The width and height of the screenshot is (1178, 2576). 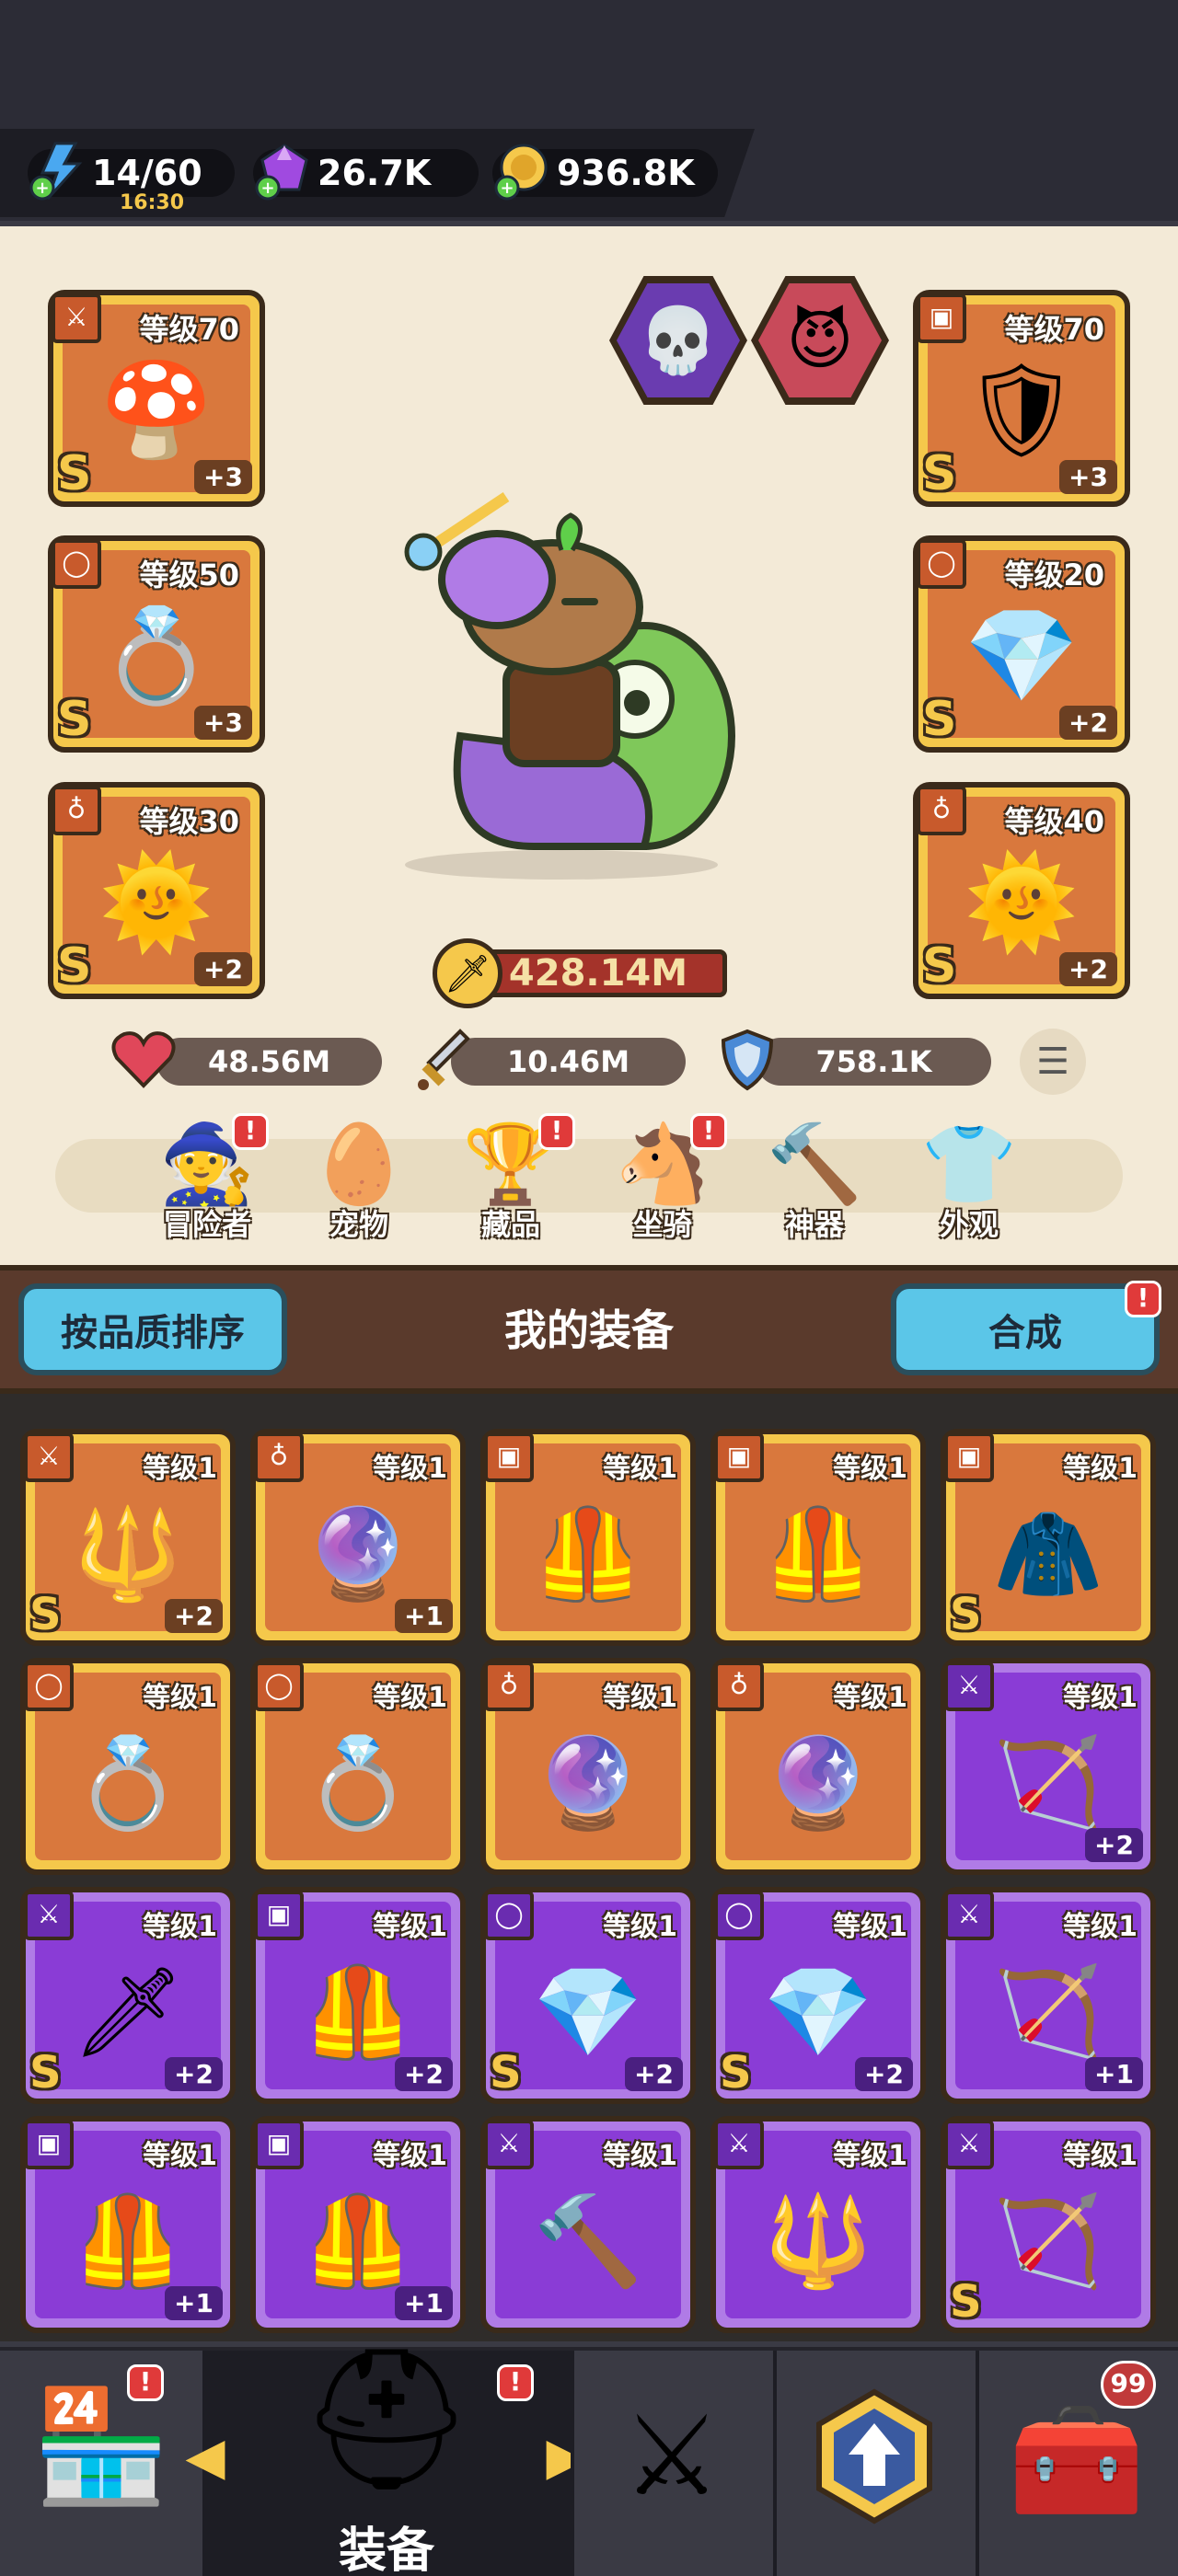 What do you see at coordinates (156, 644) in the screenshot?
I see `equip-slot-ring-left: 💍 ◯ 等级50 S +3` at bounding box center [156, 644].